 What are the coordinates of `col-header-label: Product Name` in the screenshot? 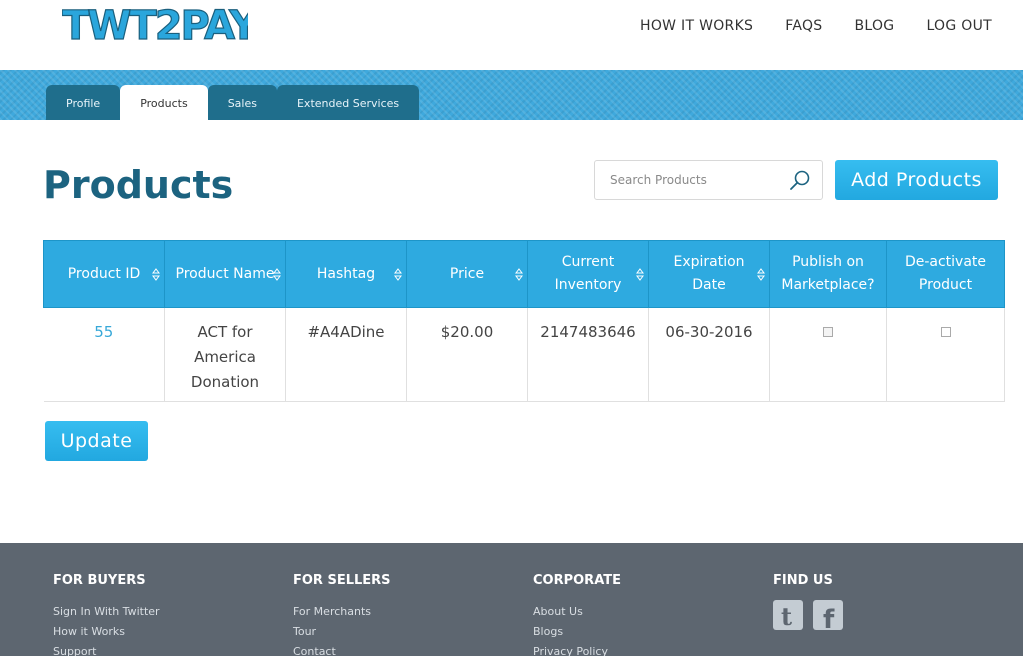 It's located at (225, 273).